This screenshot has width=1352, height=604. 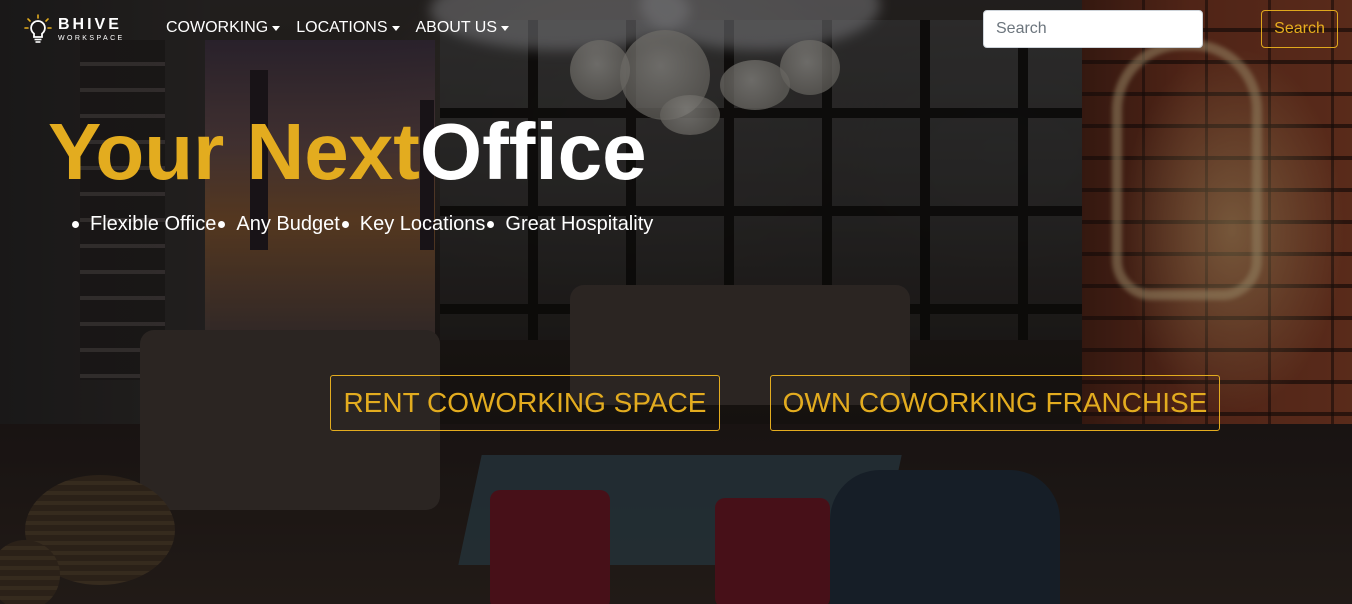 What do you see at coordinates (143, 224) in the screenshot?
I see `feature-item: Flexible Office` at bounding box center [143, 224].